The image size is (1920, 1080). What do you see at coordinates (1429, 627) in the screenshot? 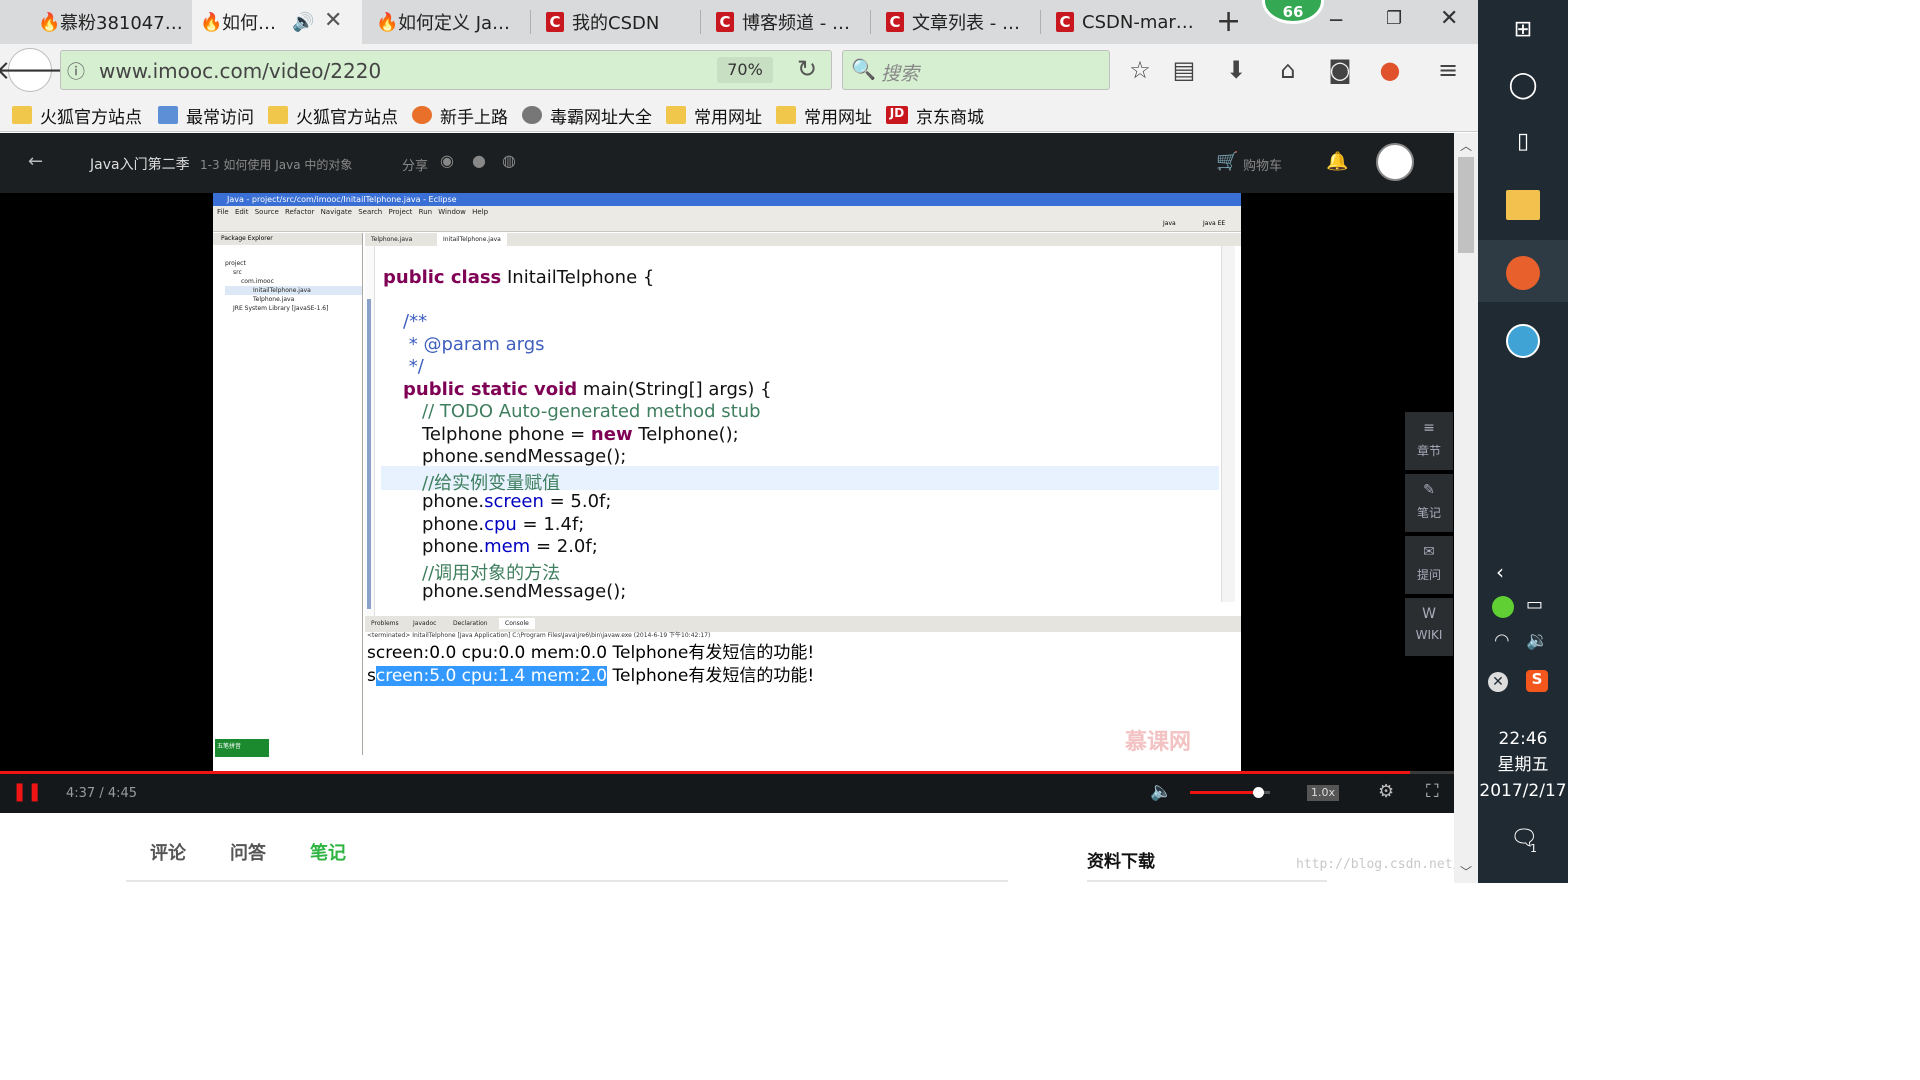
I see `wiki-button: W WIKI` at bounding box center [1429, 627].